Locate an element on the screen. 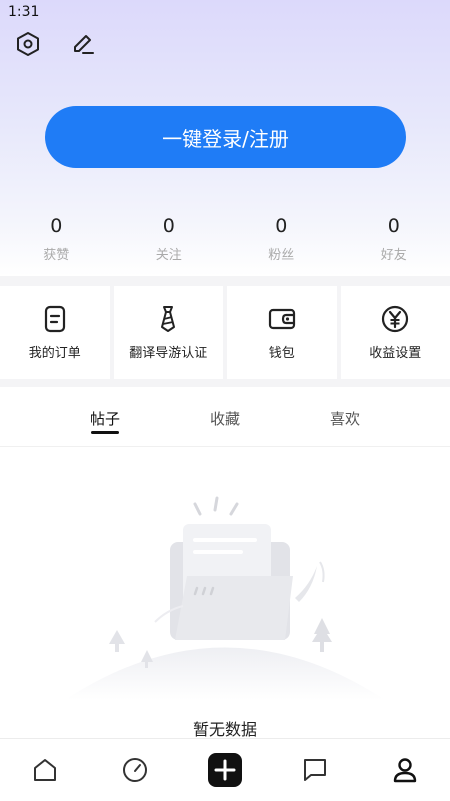  one-click-login-button: 一键登录/注册 is located at coordinates (225, 137).